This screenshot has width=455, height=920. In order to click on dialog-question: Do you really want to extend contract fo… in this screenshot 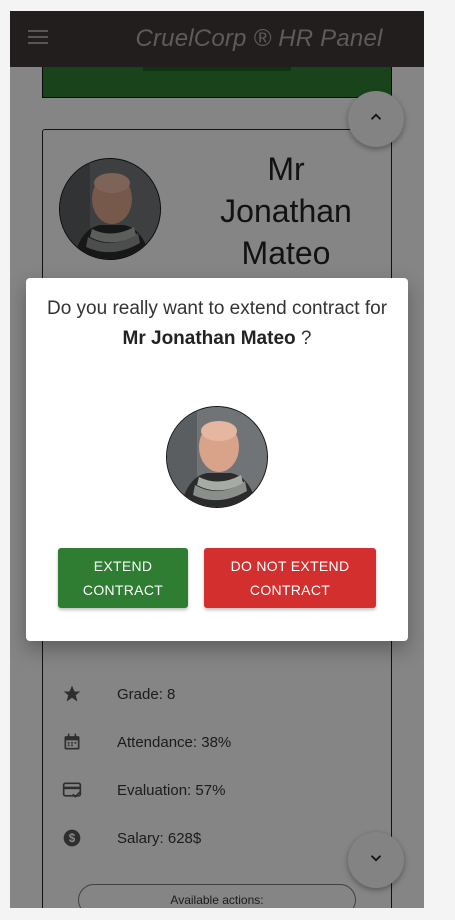, I will do `click(217, 324)`.